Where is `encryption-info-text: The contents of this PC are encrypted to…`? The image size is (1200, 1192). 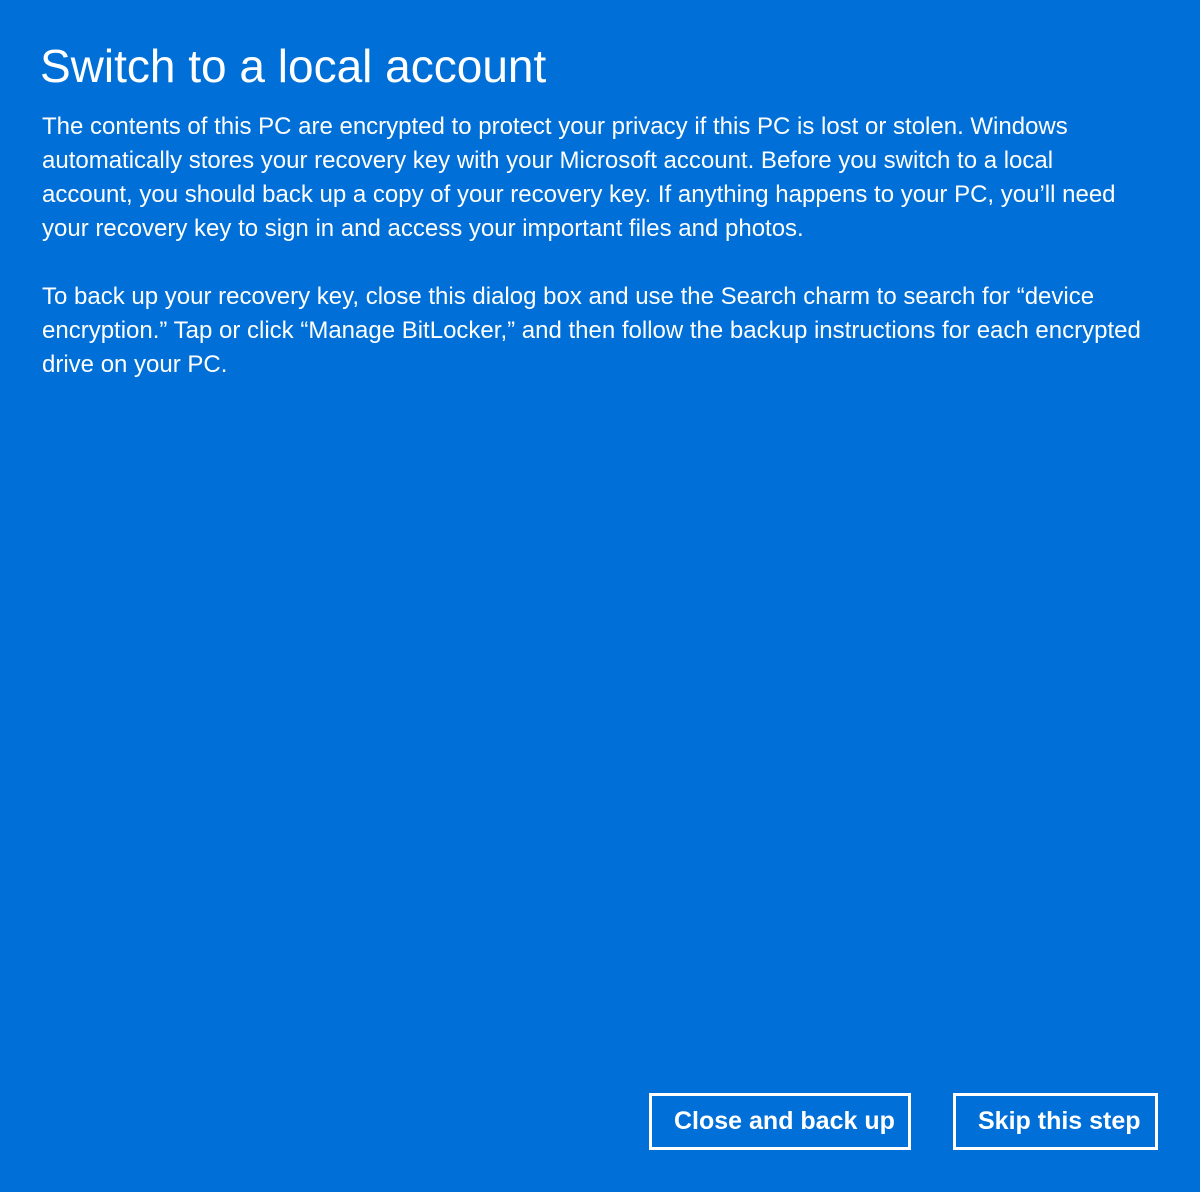
encryption-info-text: The contents of this PC are encrypted to… is located at coordinates (579, 177).